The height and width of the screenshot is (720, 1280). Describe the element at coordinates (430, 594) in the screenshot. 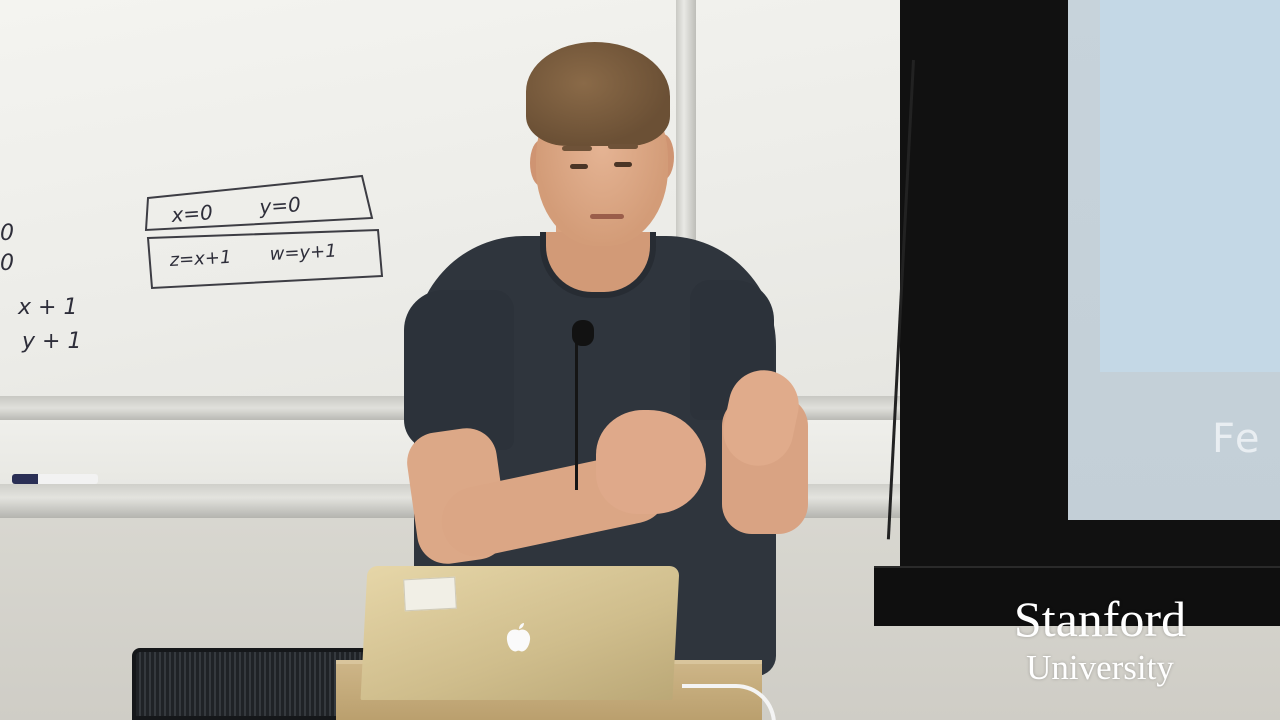

I see `laptop-sticker` at that location.